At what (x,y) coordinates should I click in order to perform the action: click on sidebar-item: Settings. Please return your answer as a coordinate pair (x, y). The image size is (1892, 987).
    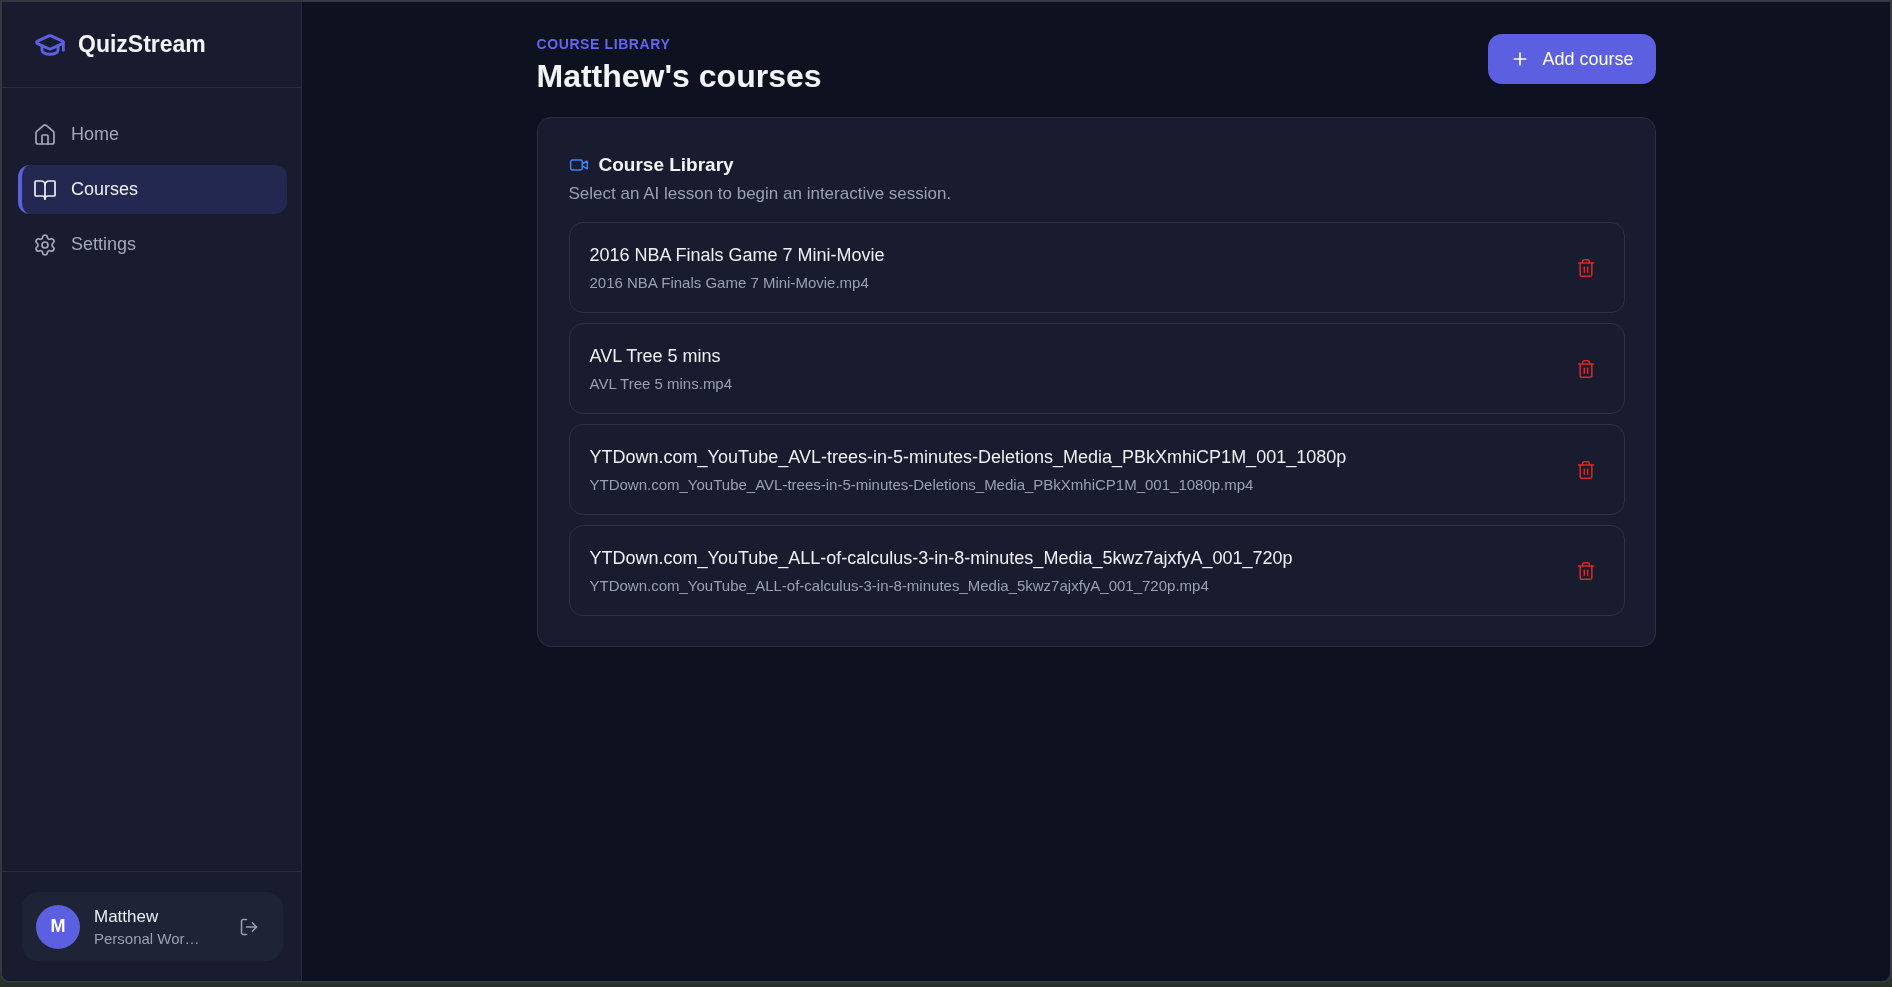
    Looking at the image, I should click on (152, 244).